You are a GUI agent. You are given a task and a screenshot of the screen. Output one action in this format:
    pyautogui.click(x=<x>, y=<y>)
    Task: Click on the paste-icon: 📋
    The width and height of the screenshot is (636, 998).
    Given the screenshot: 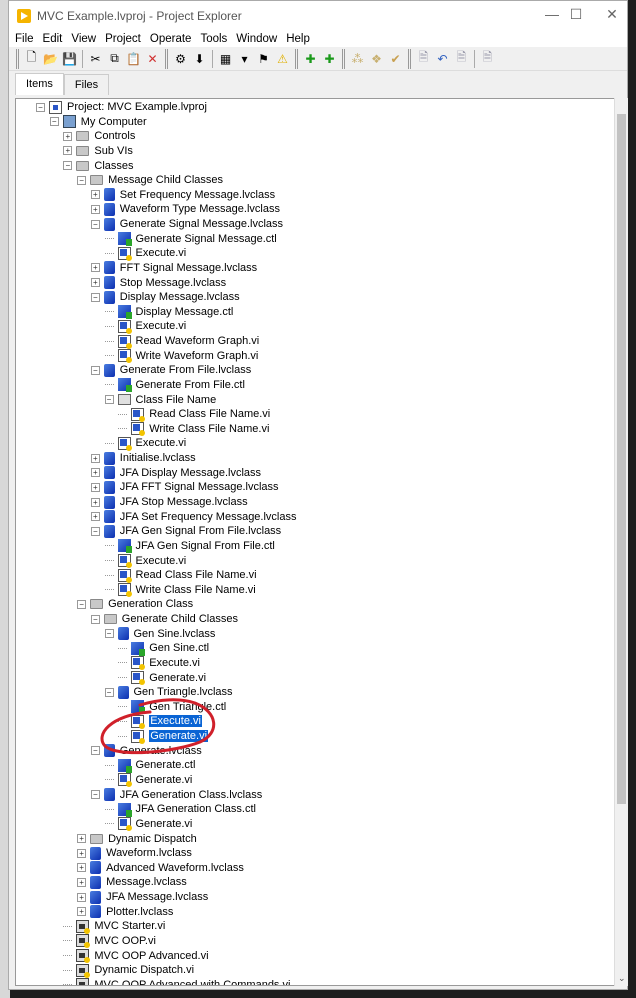 What is the action you would take?
    pyautogui.click(x=133, y=58)
    